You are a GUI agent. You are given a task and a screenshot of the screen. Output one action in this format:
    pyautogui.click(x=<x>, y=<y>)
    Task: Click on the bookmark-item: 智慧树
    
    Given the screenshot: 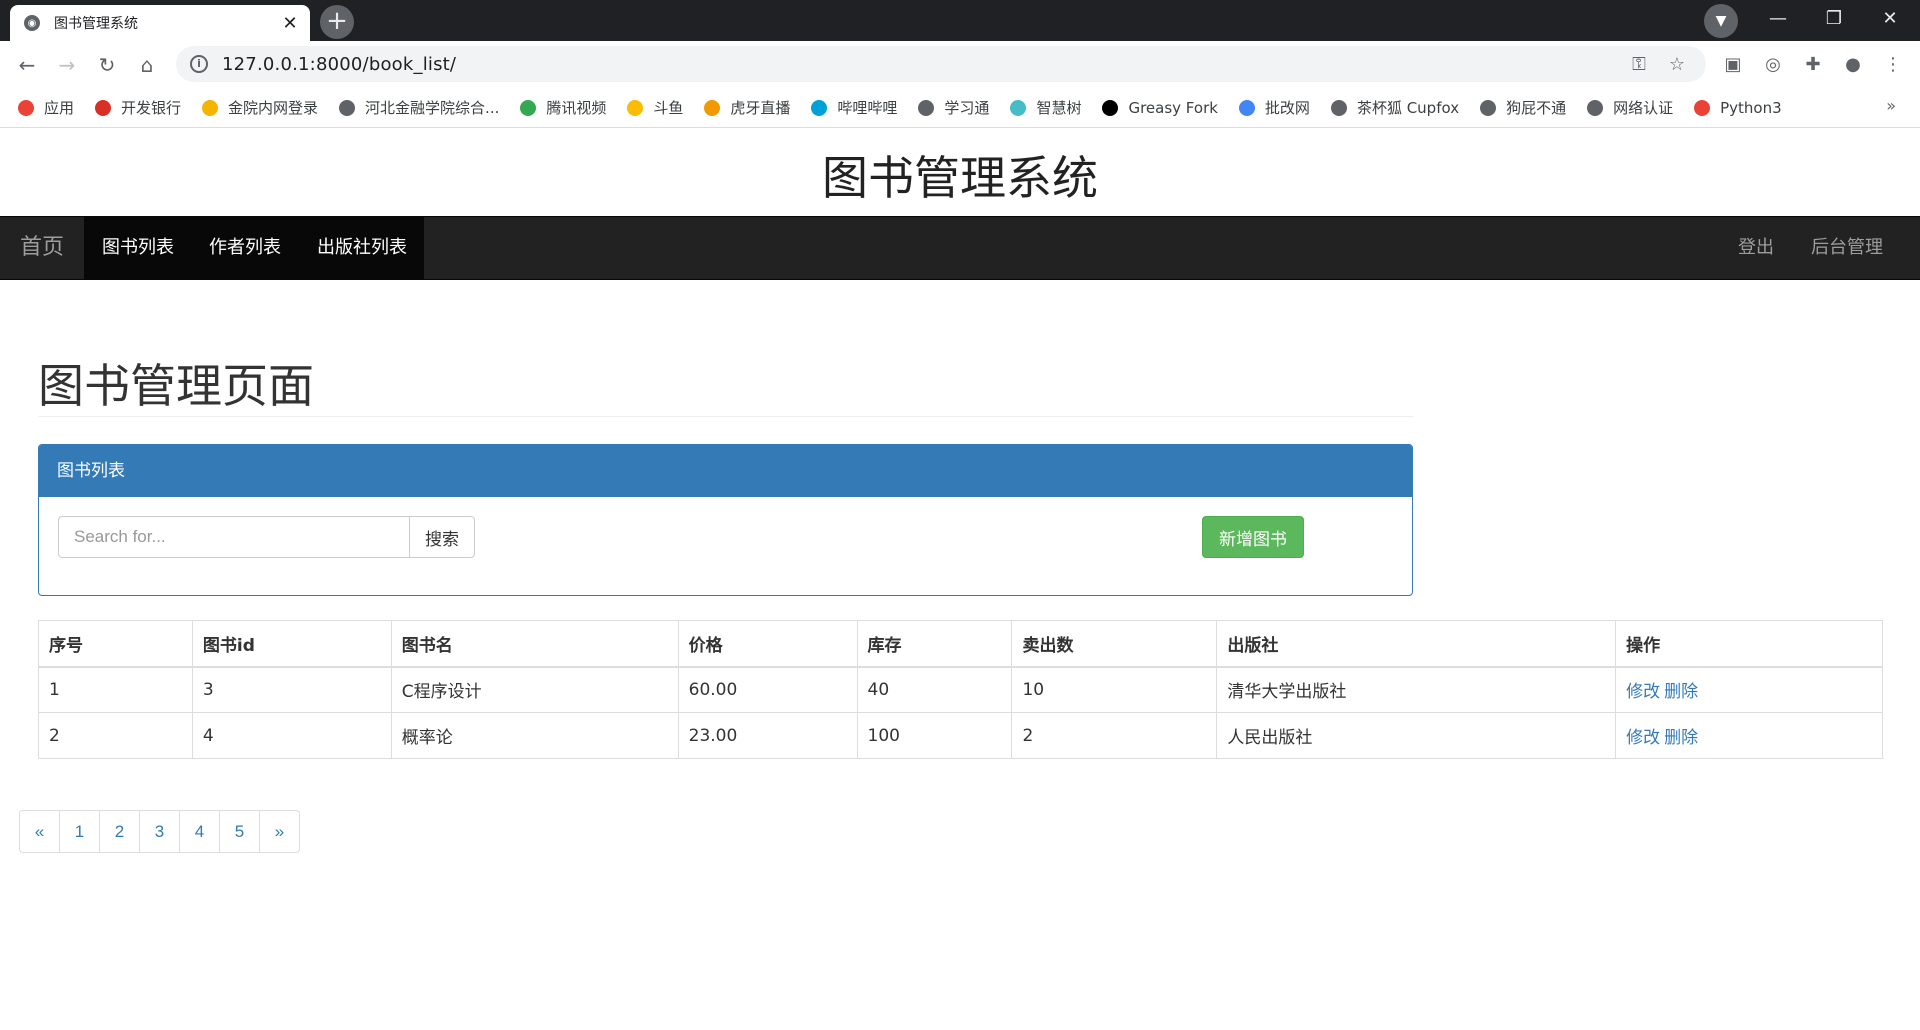 What is the action you would take?
    pyautogui.click(x=1045, y=107)
    